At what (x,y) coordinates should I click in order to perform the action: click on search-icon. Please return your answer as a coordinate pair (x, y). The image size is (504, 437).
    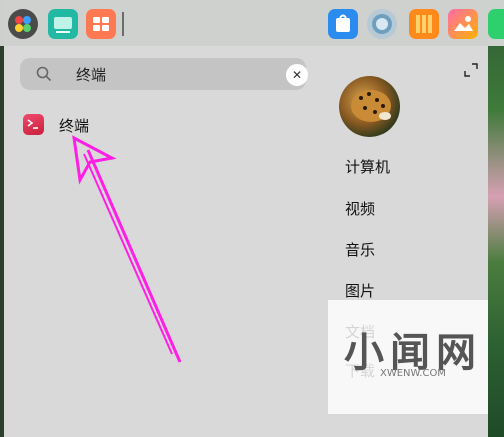
    Looking at the image, I should click on (44, 74).